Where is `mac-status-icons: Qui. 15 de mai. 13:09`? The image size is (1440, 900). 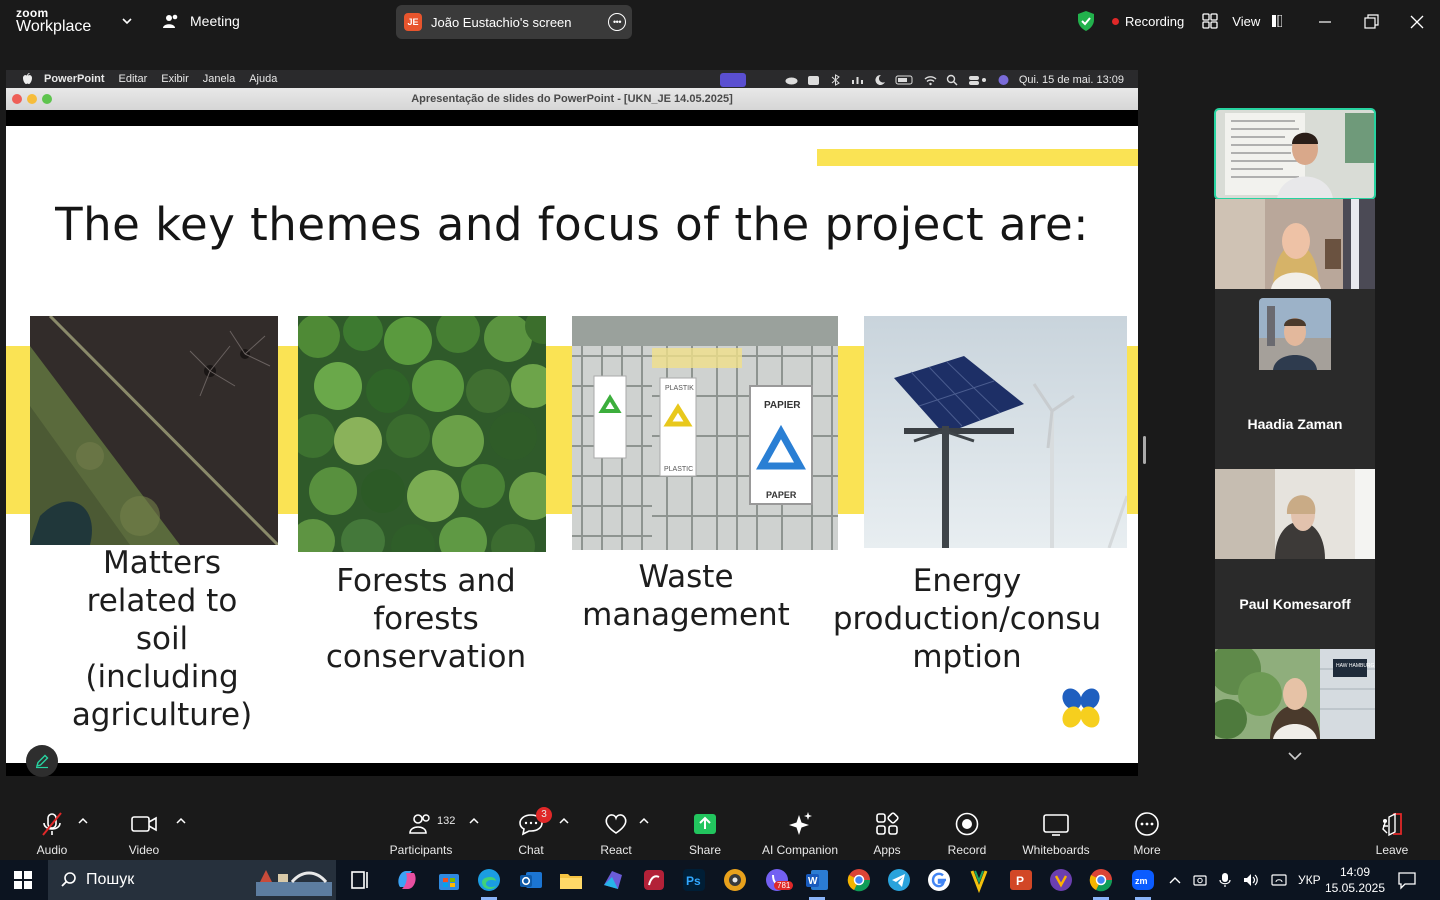
mac-status-icons: Qui. 15 de mai. 13:09 is located at coordinates (921, 80).